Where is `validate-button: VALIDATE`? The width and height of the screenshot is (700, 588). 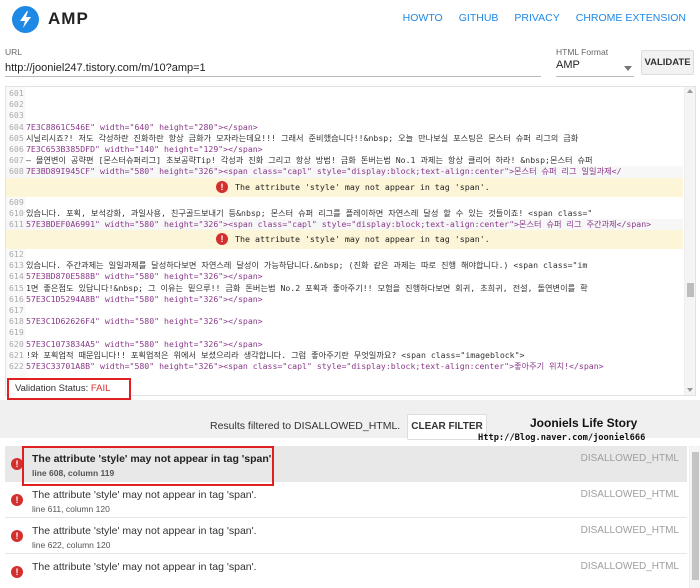 validate-button: VALIDATE is located at coordinates (667, 62).